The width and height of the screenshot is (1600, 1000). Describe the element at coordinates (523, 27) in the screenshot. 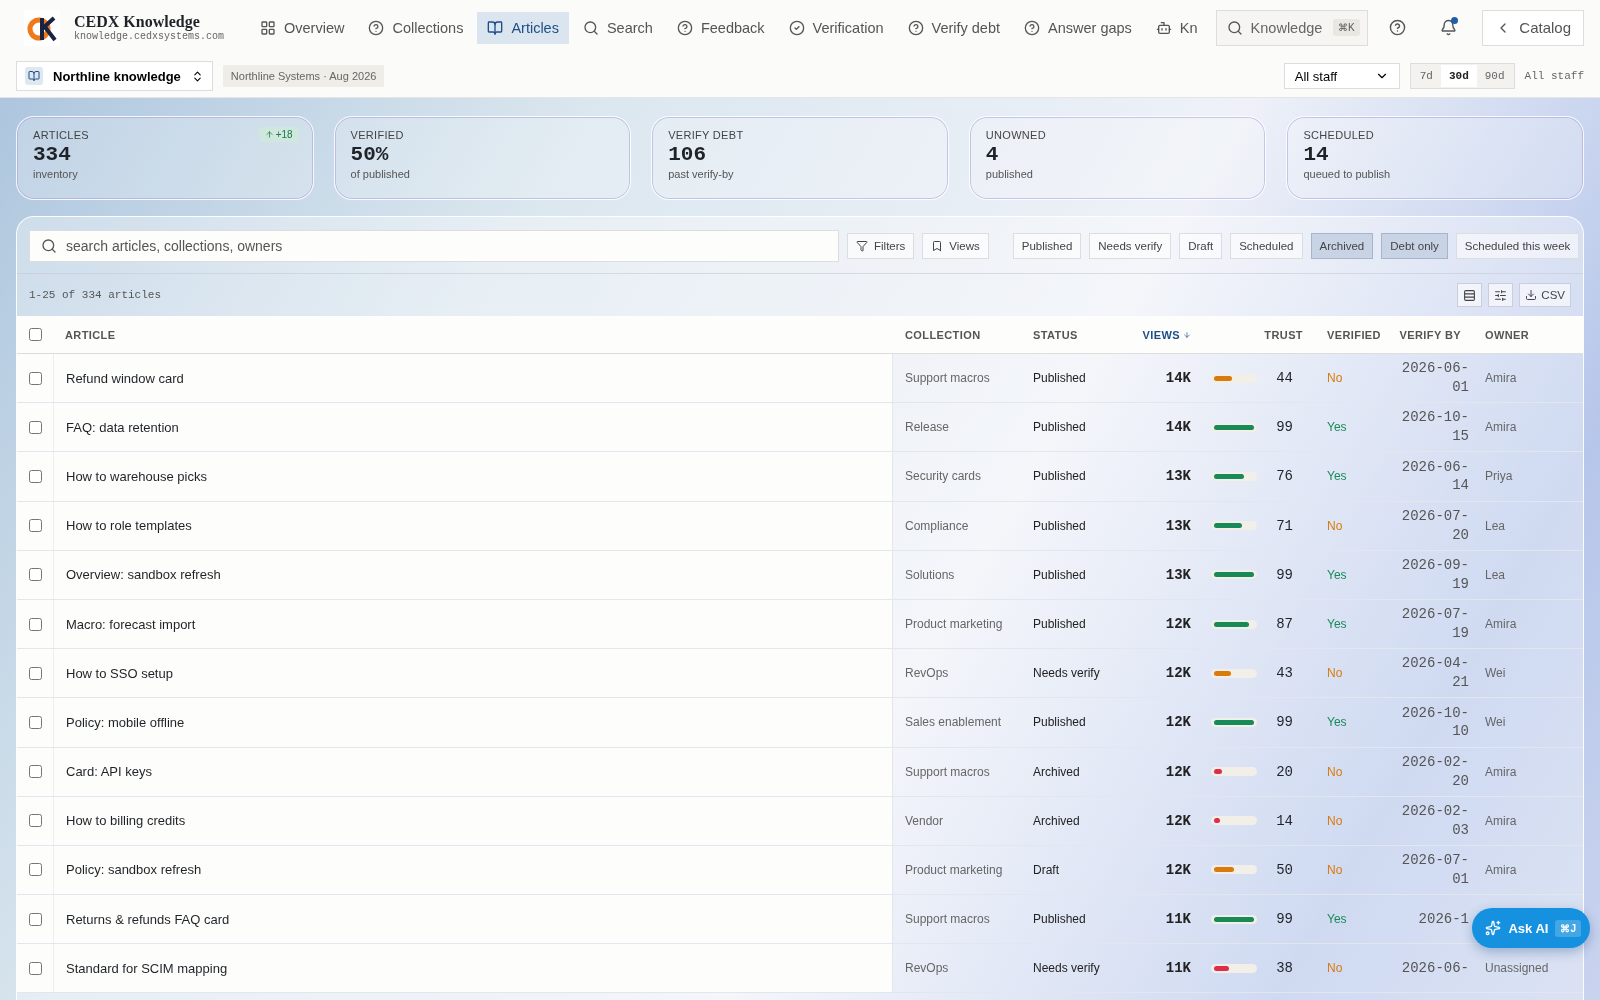

I see `nav-tab: Articles` at that location.